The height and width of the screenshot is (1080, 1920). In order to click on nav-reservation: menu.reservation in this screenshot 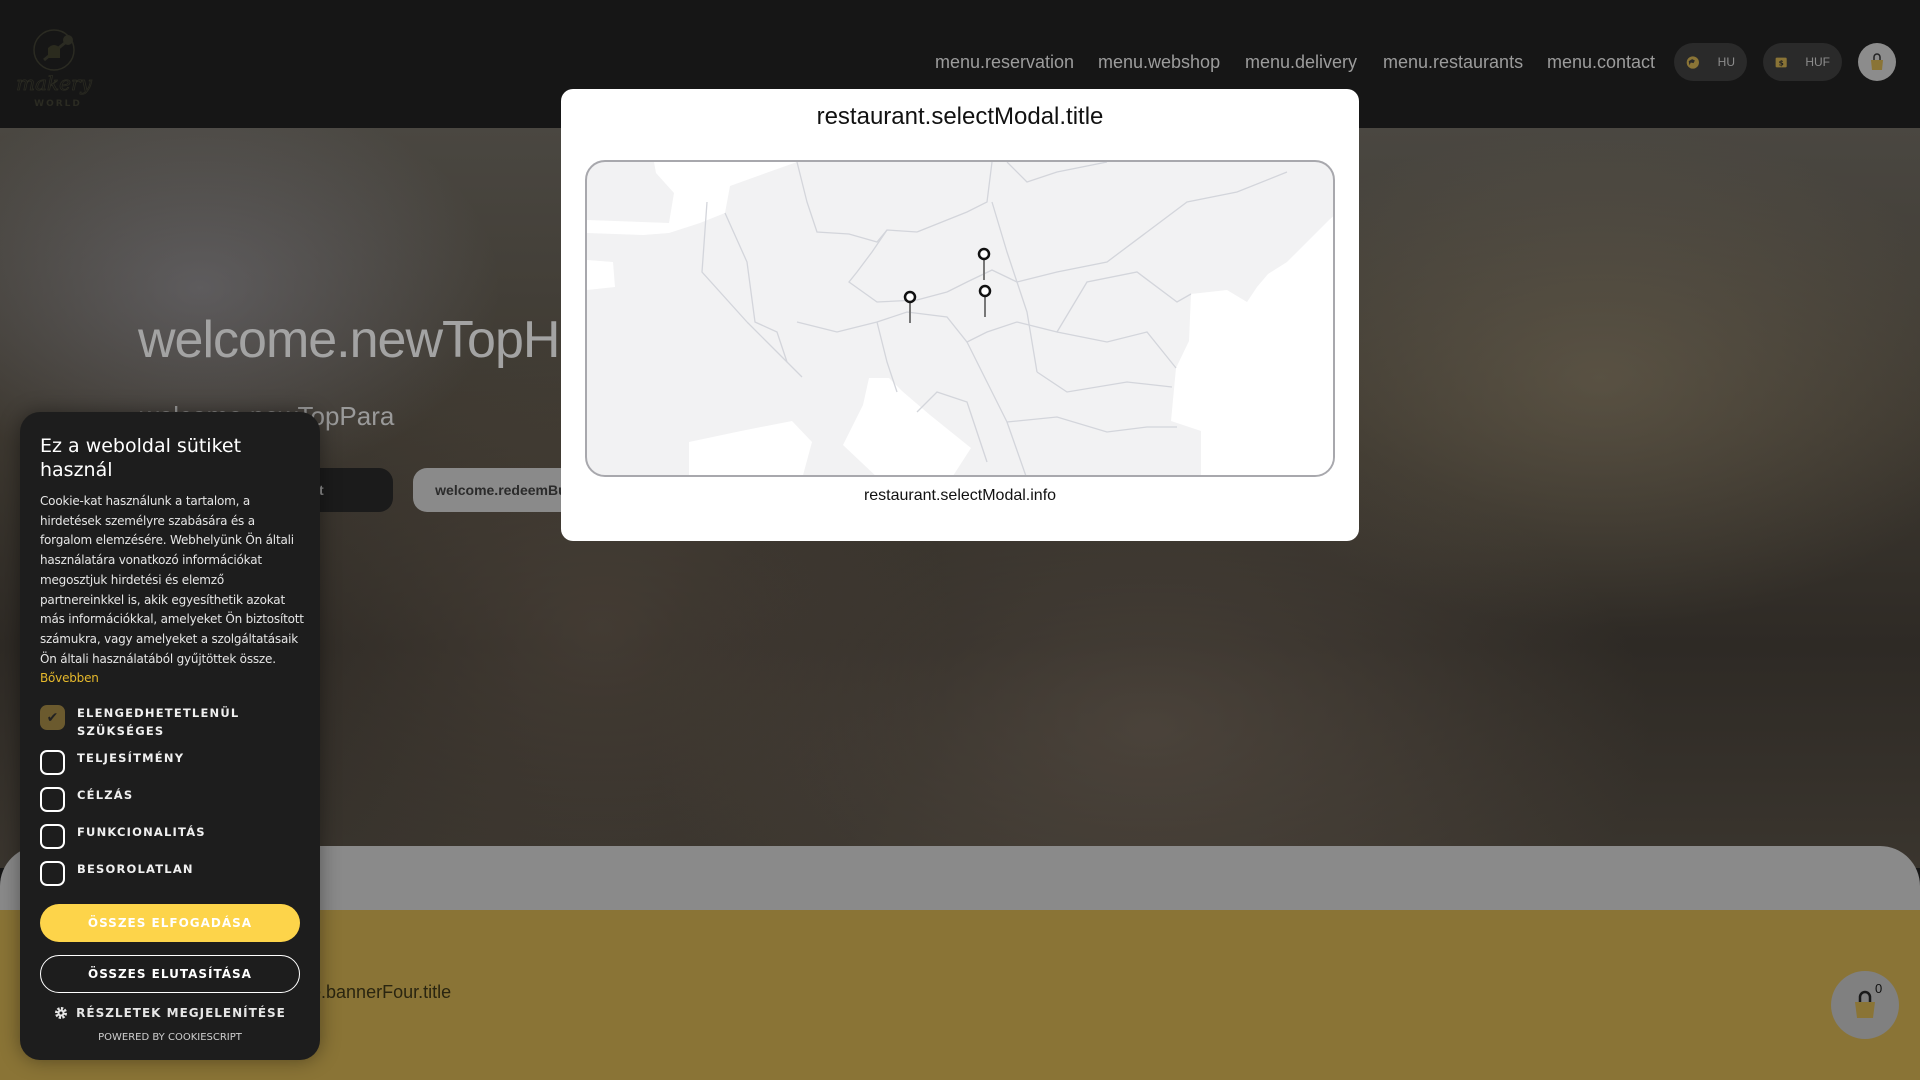, I will do `click(1004, 62)`.